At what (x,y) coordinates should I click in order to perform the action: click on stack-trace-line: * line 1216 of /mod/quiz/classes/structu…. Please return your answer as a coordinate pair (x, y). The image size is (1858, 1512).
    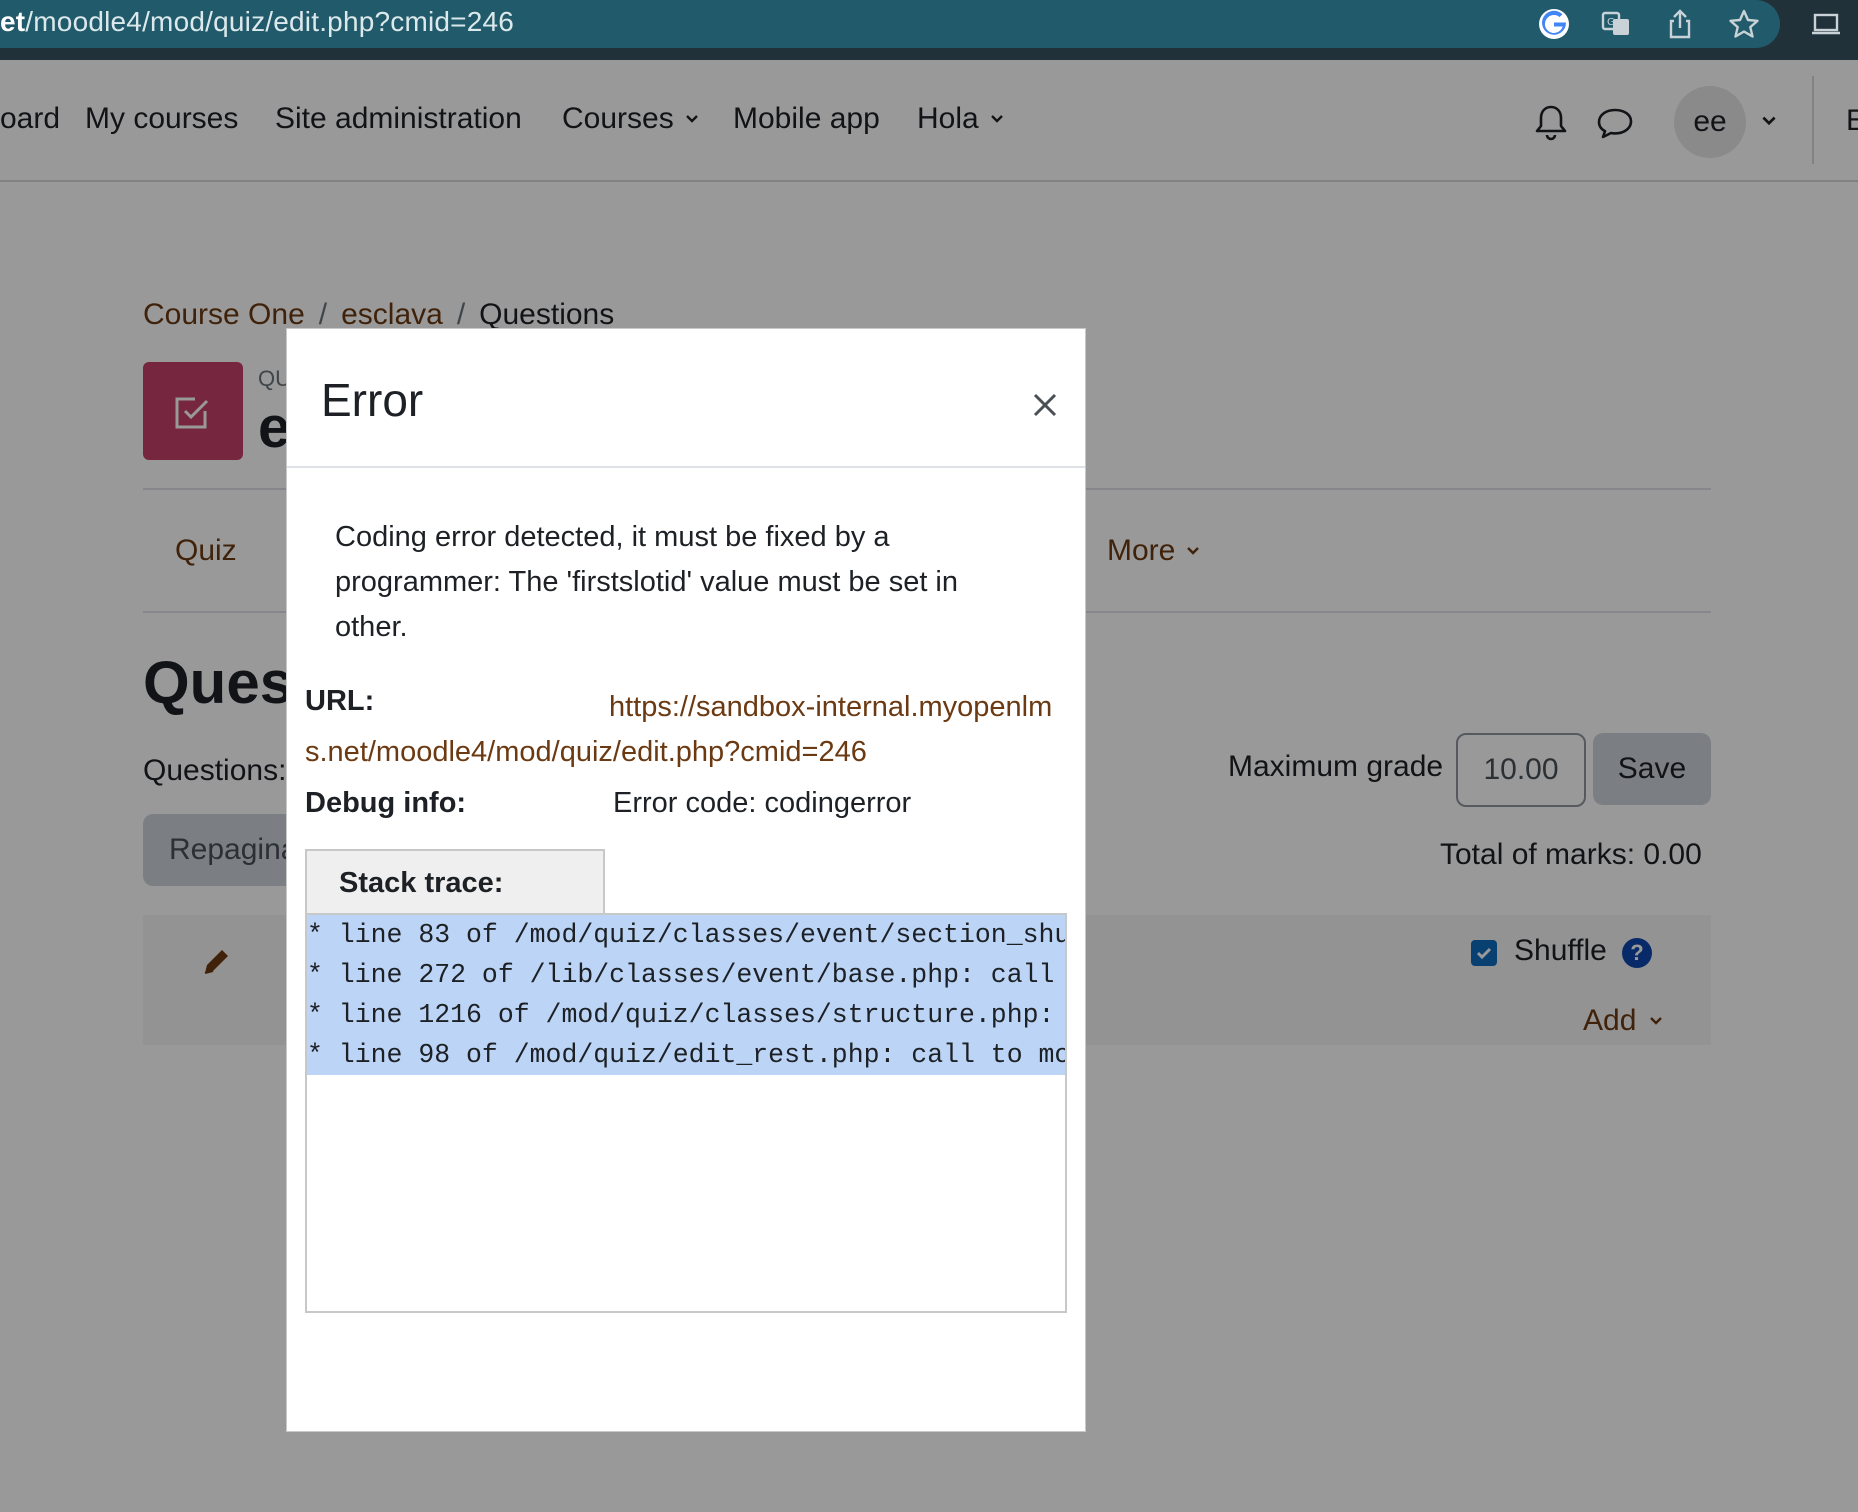
    Looking at the image, I should click on (686, 1015).